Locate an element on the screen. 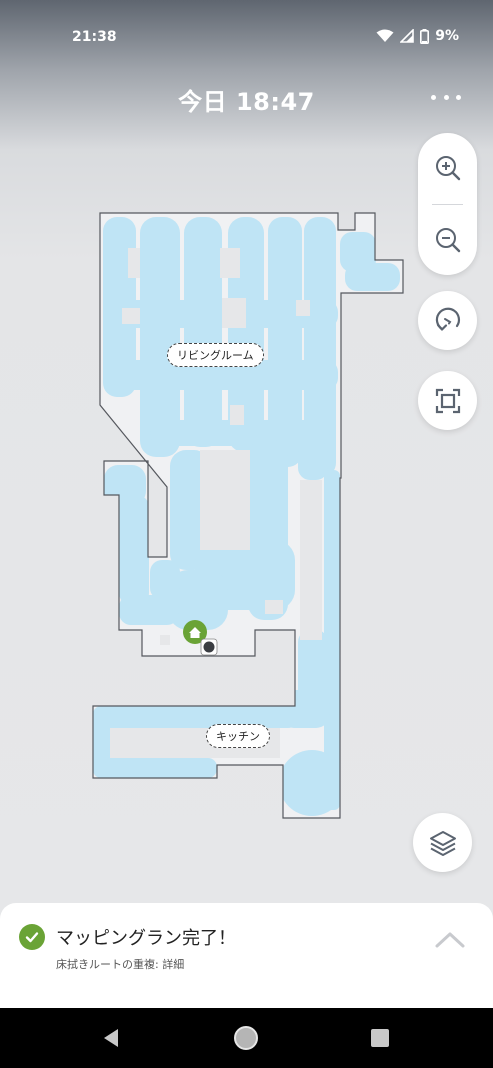 This screenshot has width=493, height=1068. rotate-map-button is located at coordinates (447, 320).